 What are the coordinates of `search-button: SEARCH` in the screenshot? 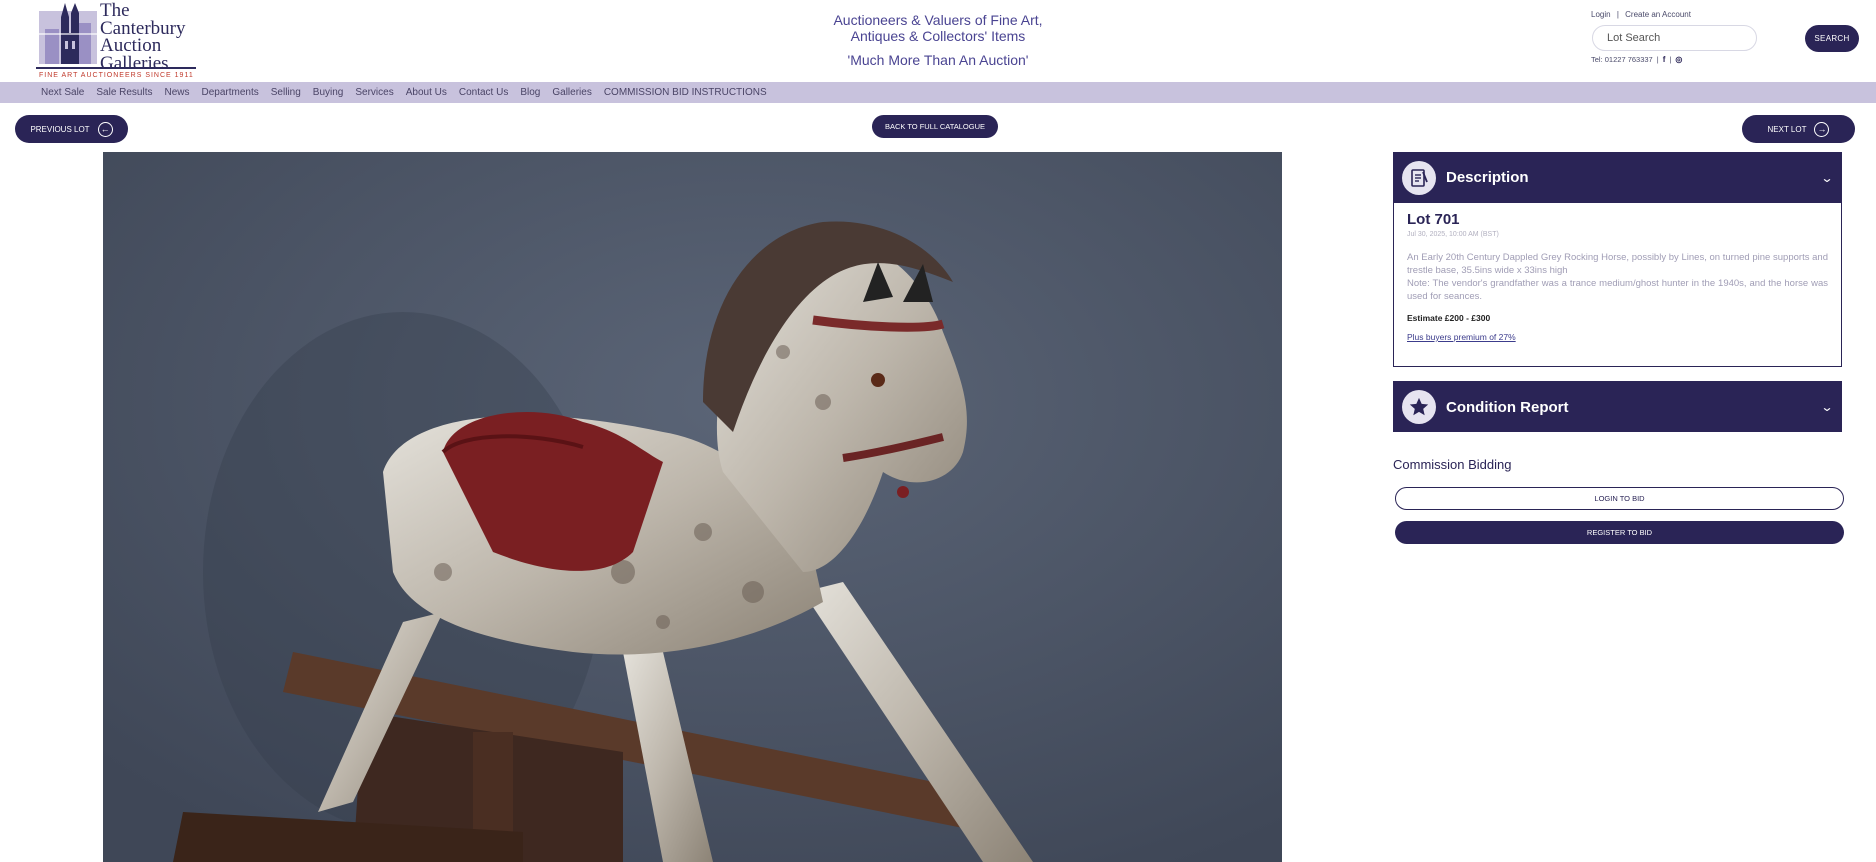 It's located at (1832, 38).